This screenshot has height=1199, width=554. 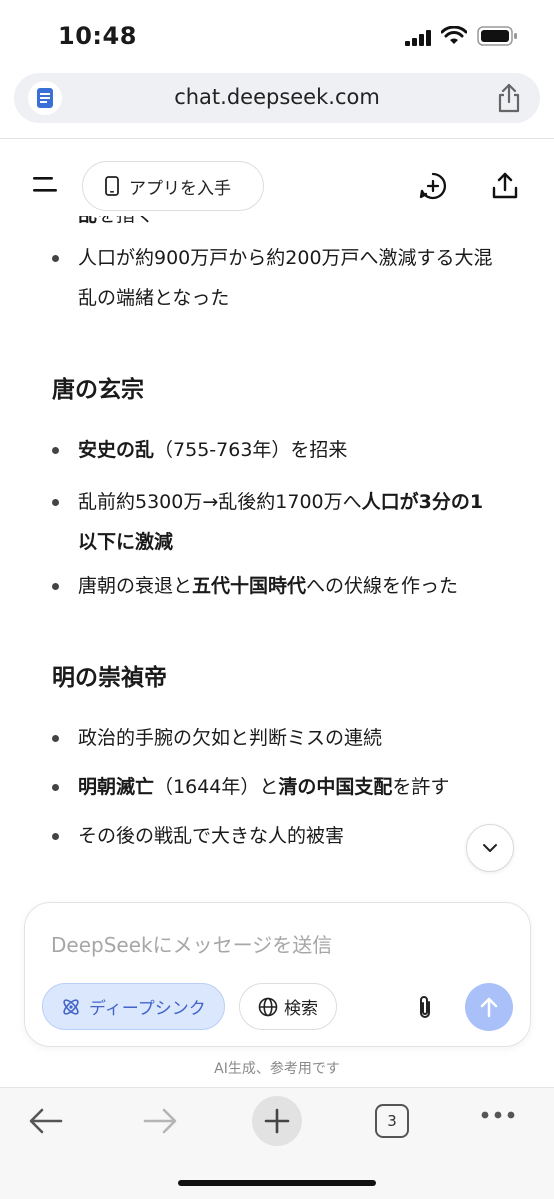 What do you see at coordinates (45, 185) in the screenshot?
I see `menu-icon` at bounding box center [45, 185].